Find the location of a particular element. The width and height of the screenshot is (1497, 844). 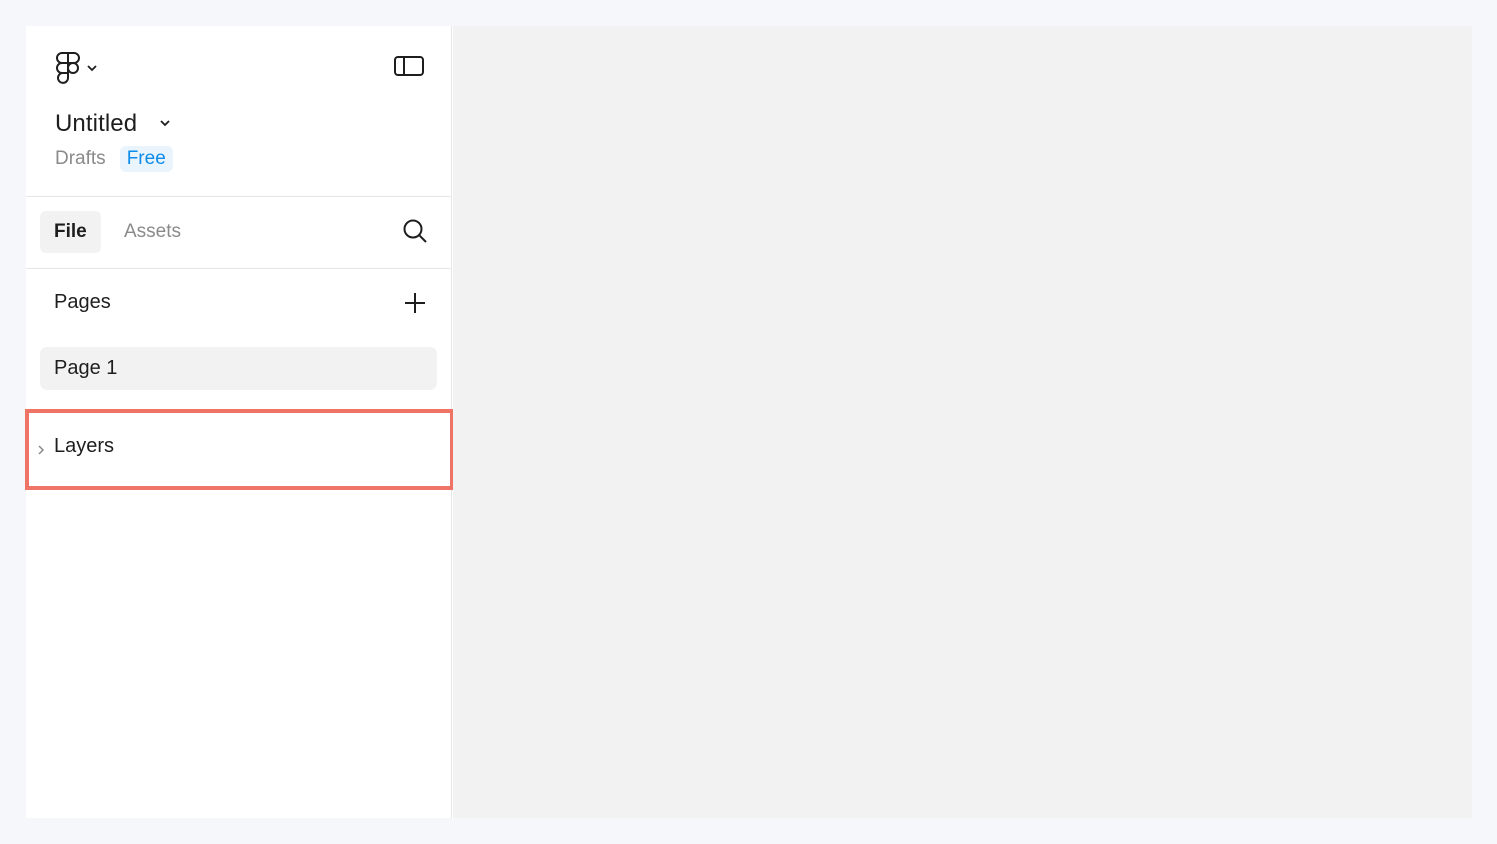

file-title-menu: Untitled is located at coordinates (113, 124).